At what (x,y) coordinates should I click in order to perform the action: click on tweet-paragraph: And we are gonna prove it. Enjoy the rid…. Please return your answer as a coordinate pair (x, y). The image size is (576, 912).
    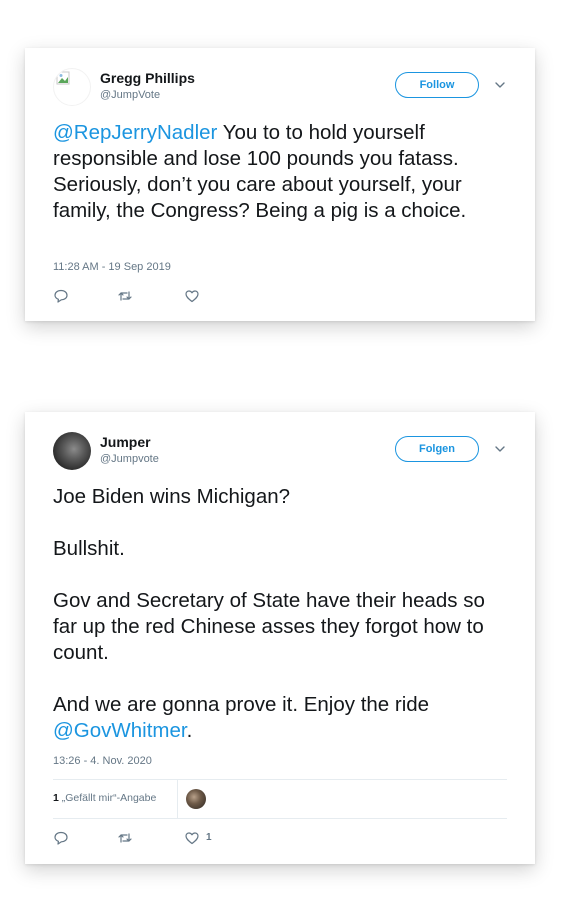
    Looking at the image, I should click on (282, 718).